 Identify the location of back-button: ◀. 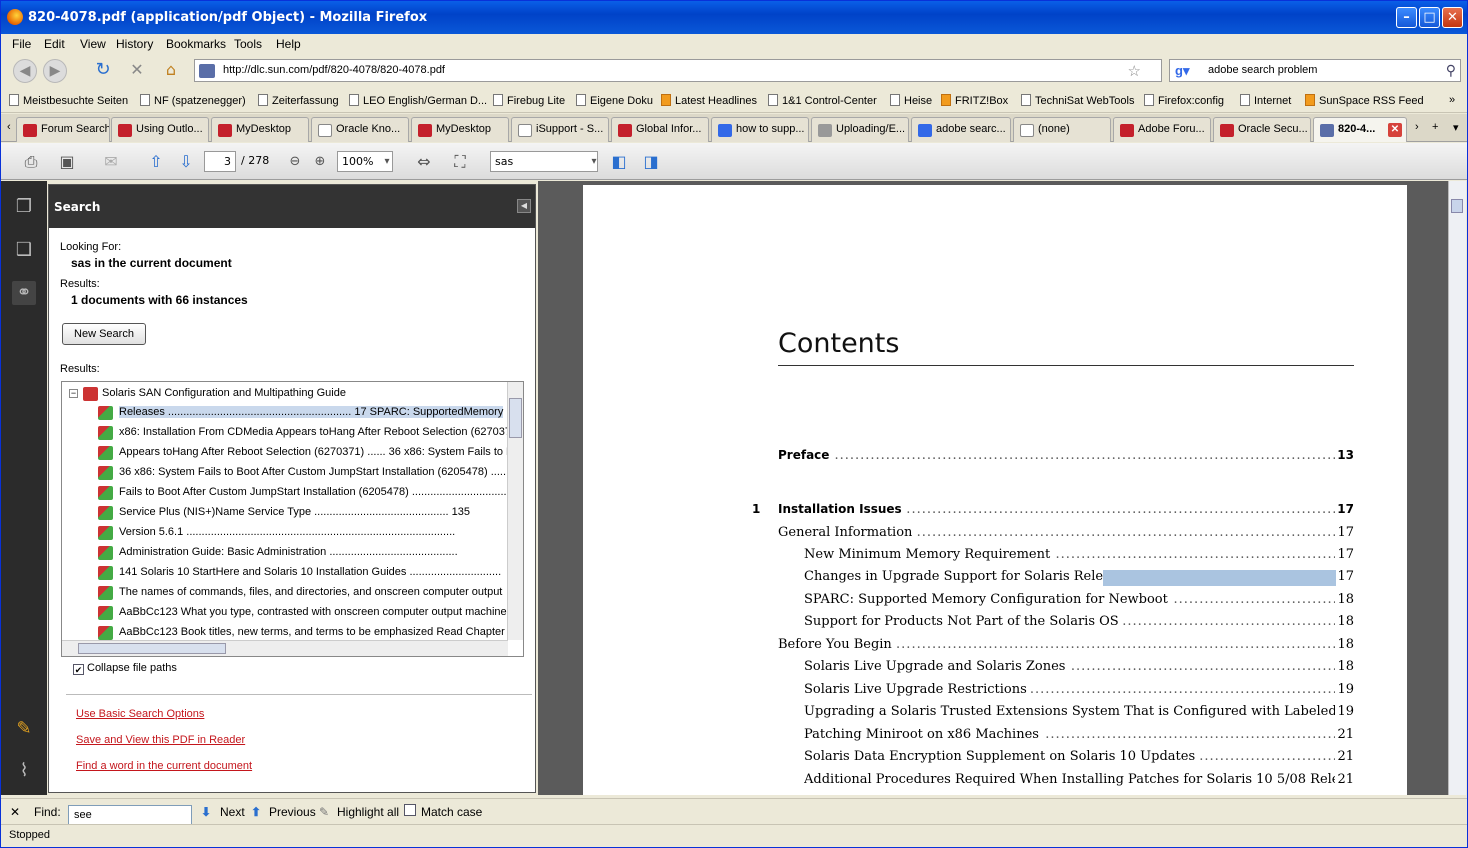
(25, 71).